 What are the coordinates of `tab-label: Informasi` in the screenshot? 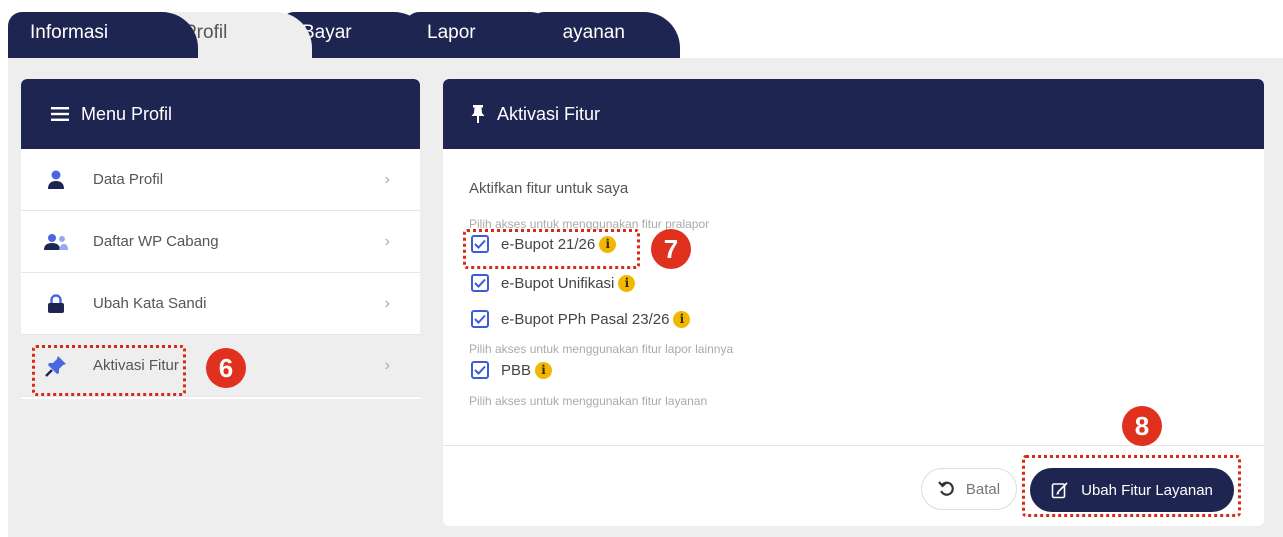 It's located at (69, 32).